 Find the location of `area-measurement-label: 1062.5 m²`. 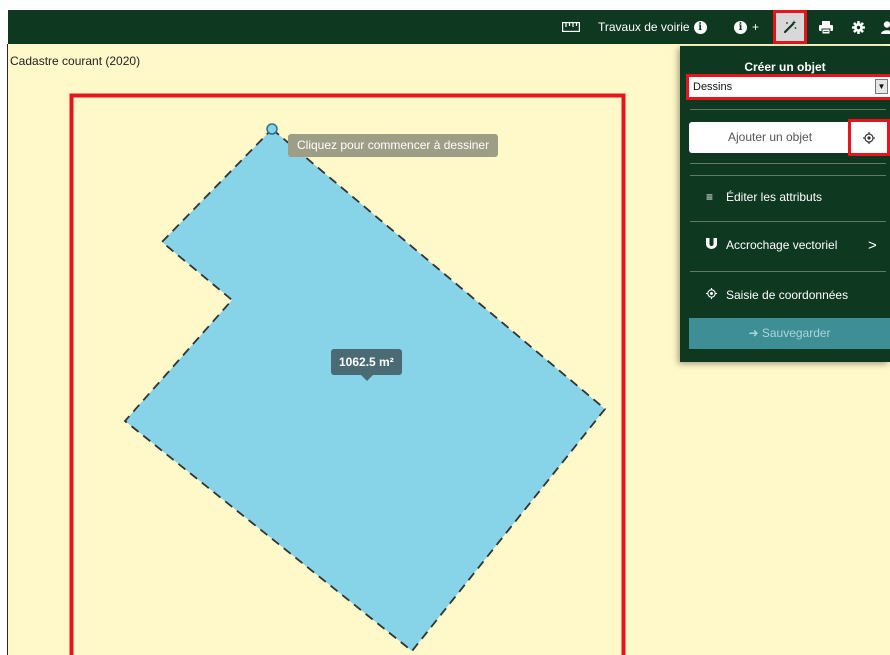

area-measurement-label: 1062.5 m² is located at coordinates (366, 365).